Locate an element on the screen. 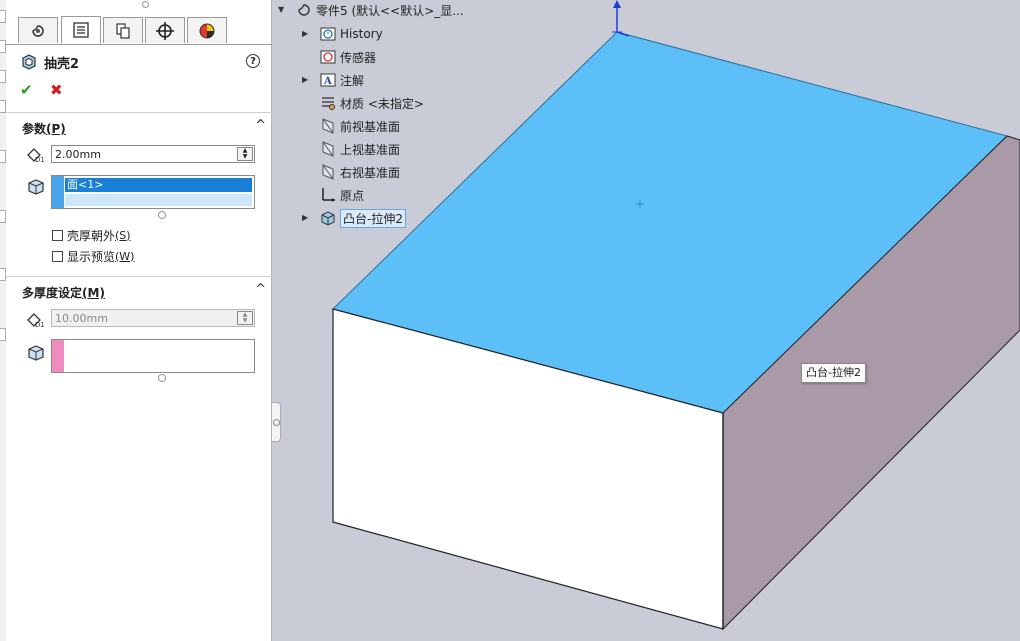 This screenshot has height=641, width=1020. multi-thickness-group-header: 多厚度设定(M) ^ is located at coordinates (139, 292).